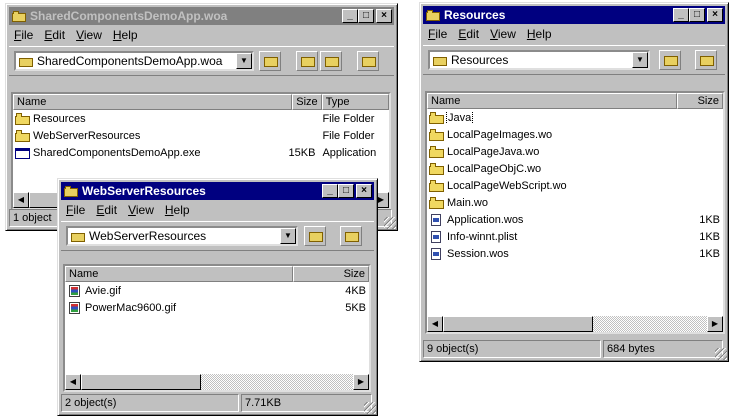 This screenshot has width=731, height=418. I want to click on status-bar: 2 object(s) 7.71KB, so click(217, 403).